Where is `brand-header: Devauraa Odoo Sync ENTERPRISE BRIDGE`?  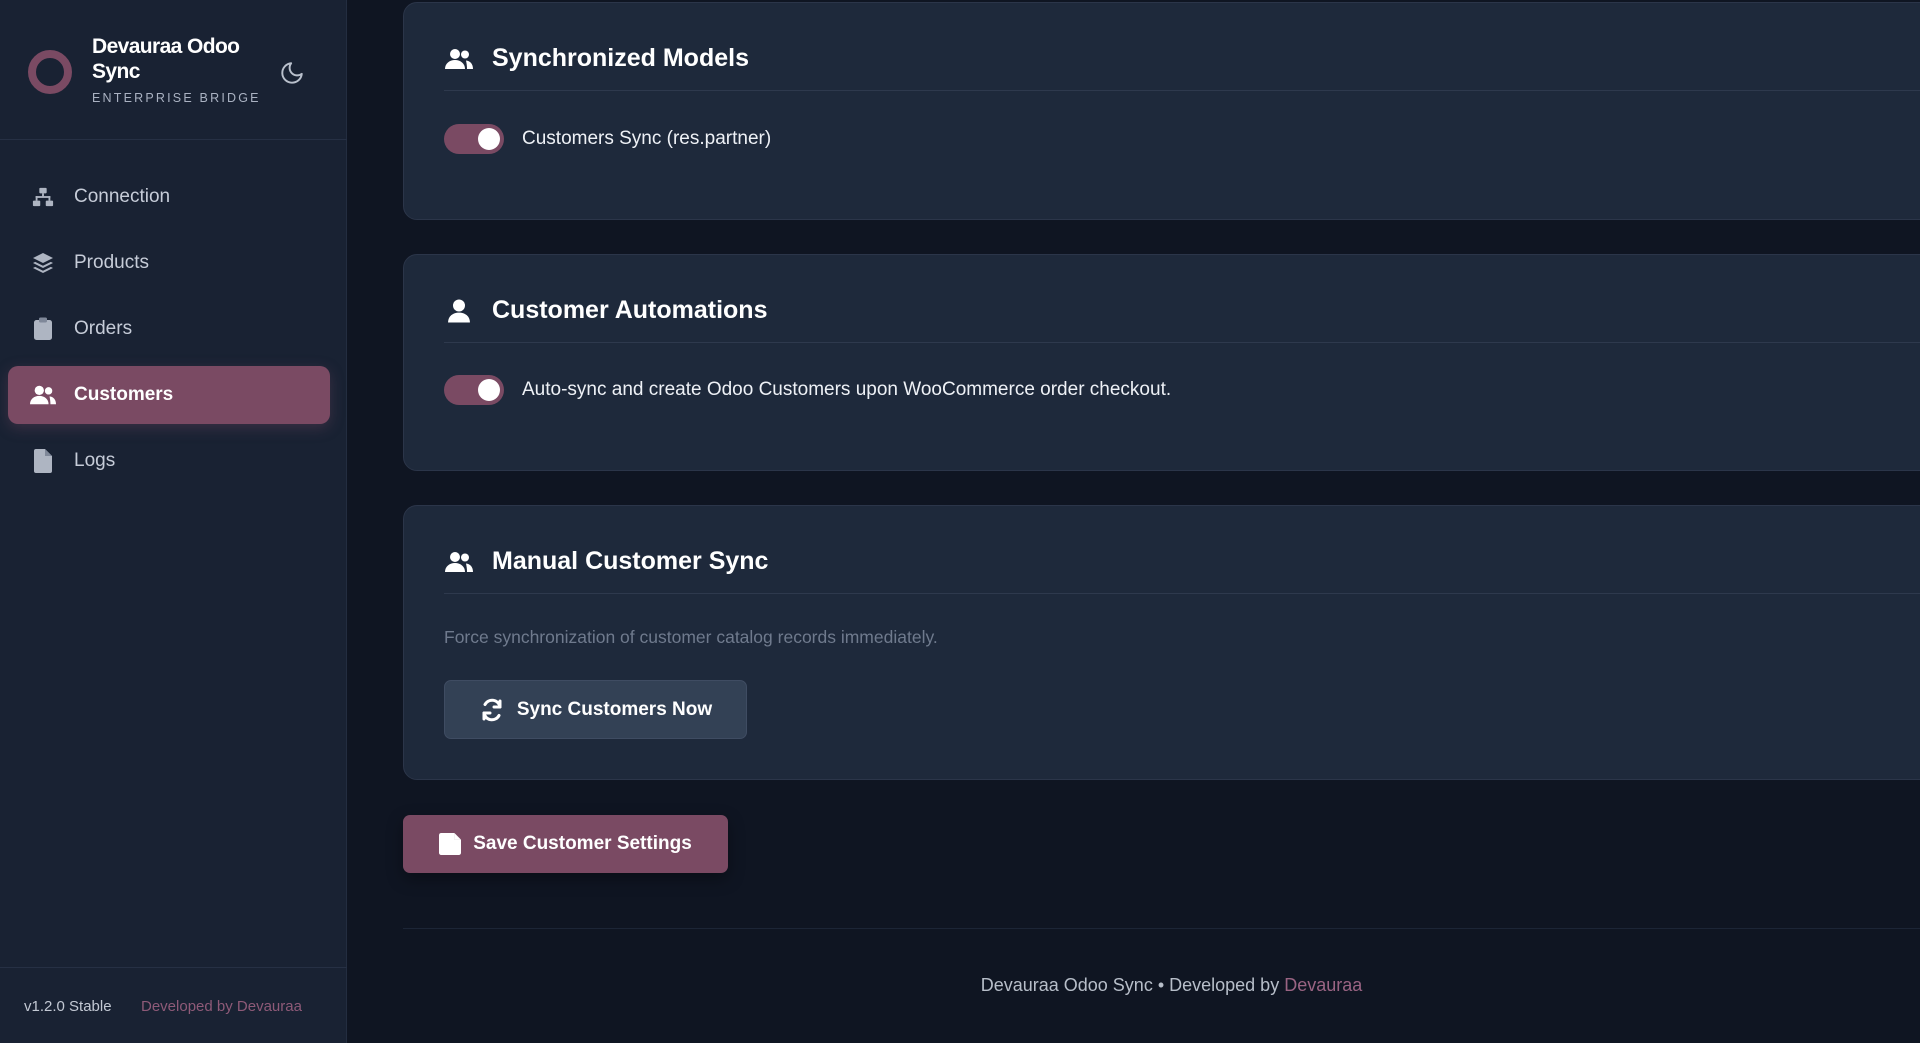
brand-header: Devauraa Odoo Sync ENTERPRISE BRIDGE is located at coordinates (173, 70).